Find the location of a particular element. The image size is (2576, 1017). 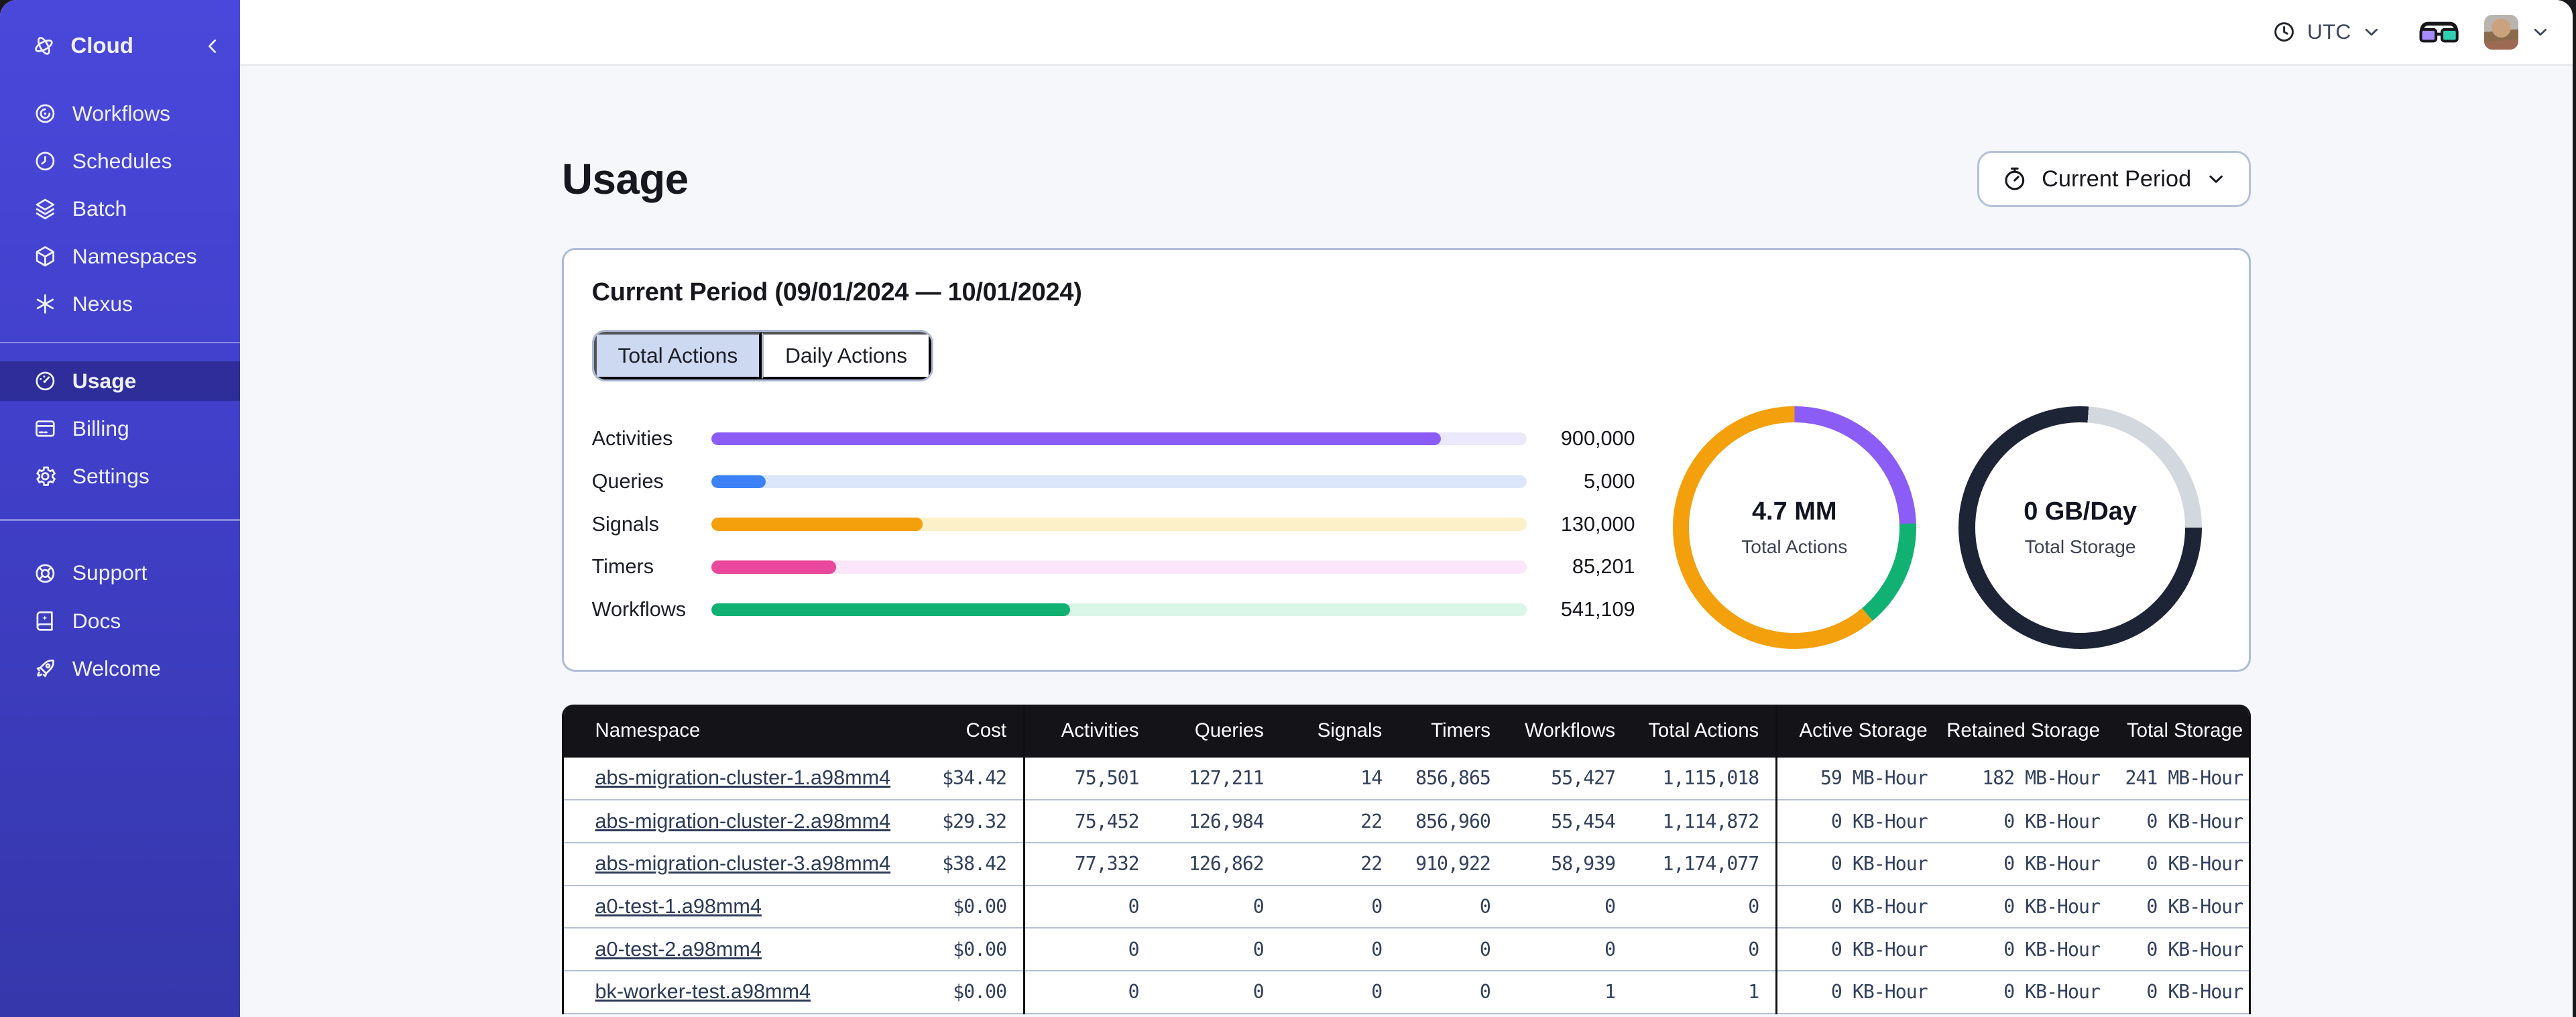

column-header-retained_storage: Retained Storage is located at coordinates (2030, 731).